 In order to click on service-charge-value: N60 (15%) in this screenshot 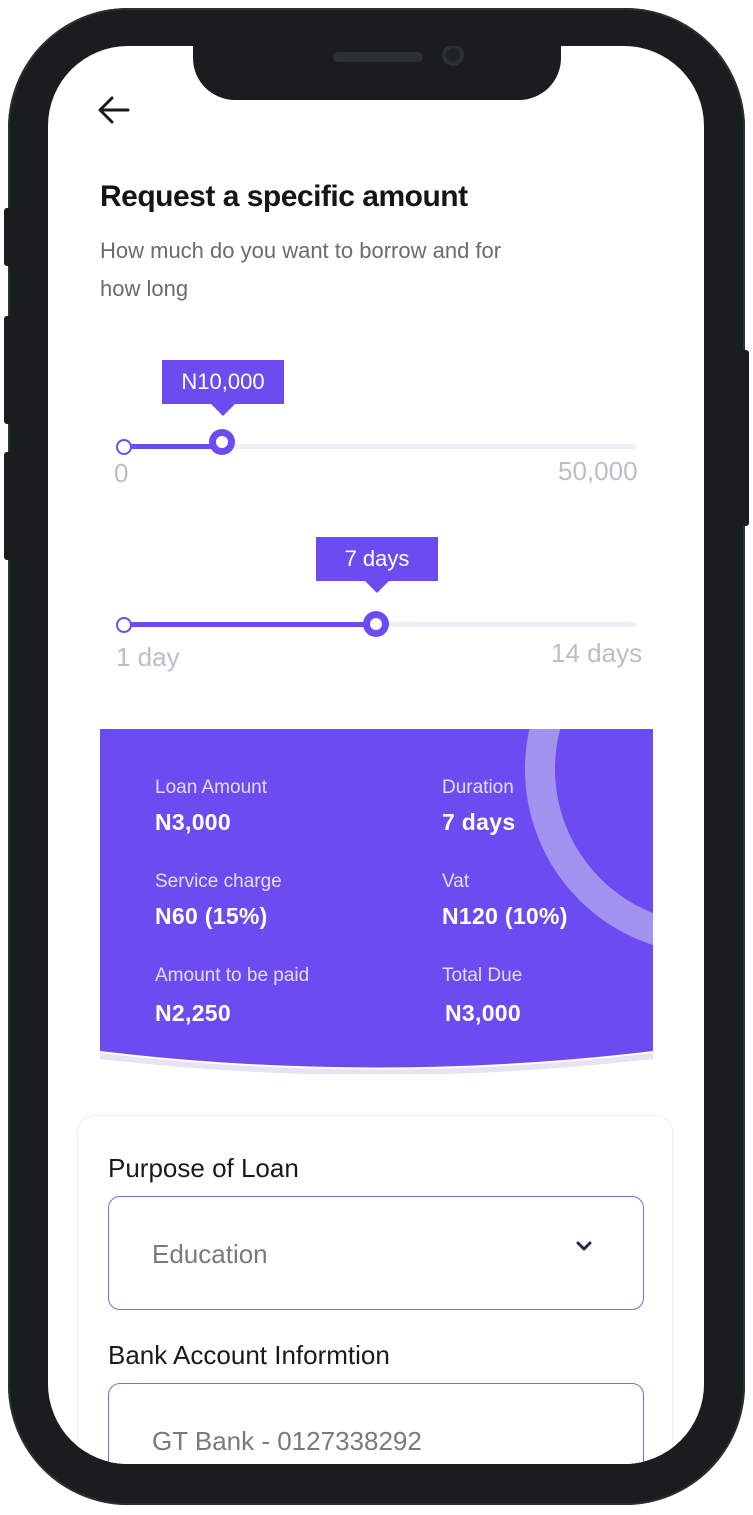, I will do `click(211, 916)`.